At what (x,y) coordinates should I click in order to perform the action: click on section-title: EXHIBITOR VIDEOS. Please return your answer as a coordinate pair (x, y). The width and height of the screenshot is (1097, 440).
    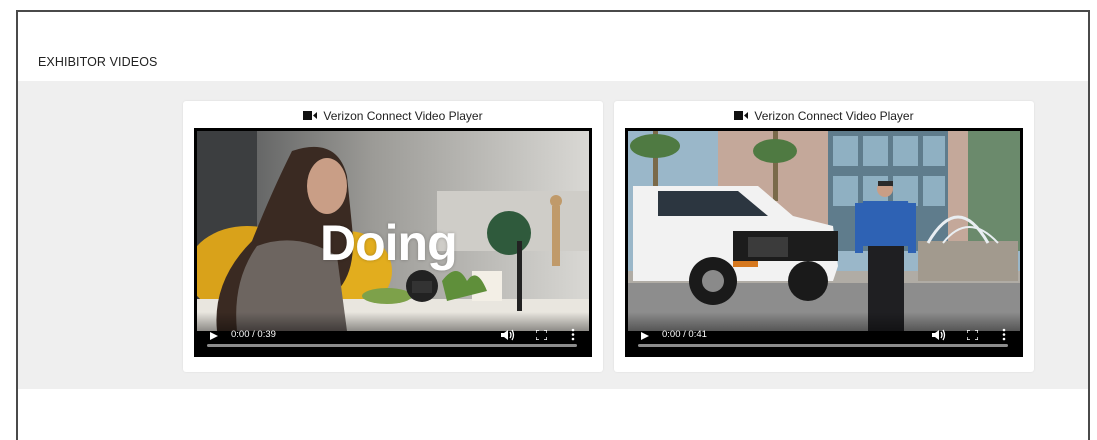
    Looking at the image, I should click on (98, 62).